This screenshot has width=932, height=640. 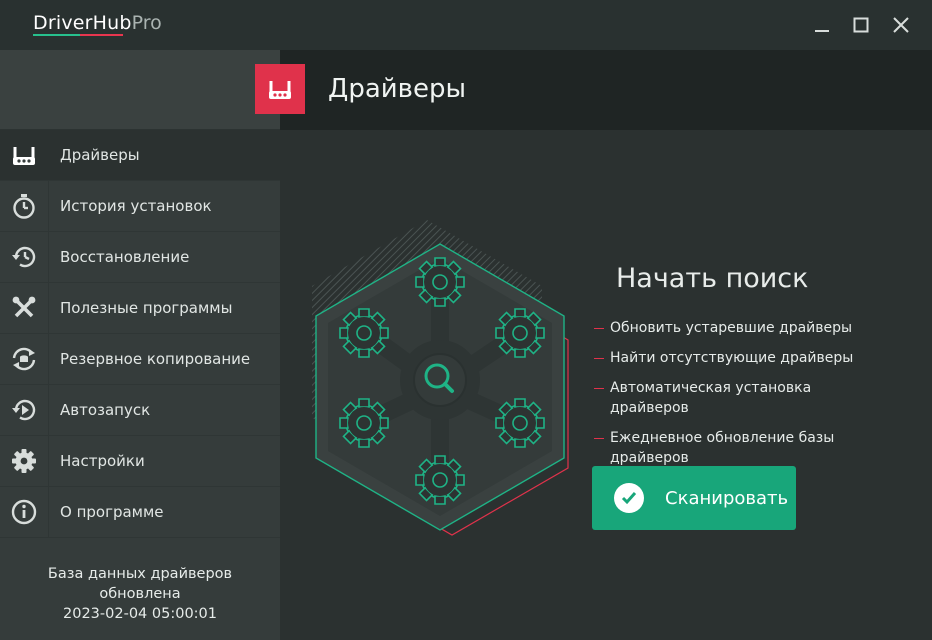 What do you see at coordinates (744, 328) in the screenshot?
I see `feature-item: Обновить устаревшие драйверы` at bounding box center [744, 328].